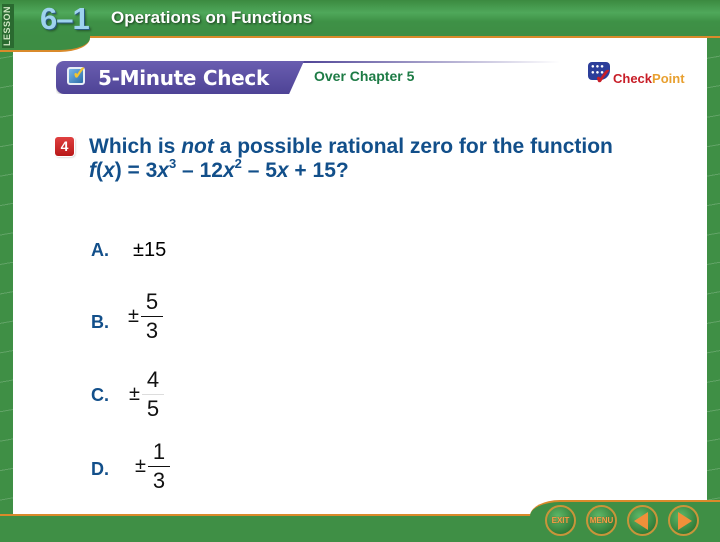 The height and width of the screenshot is (542, 720). Describe the element at coordinates (6, 270) in the screenshot. I see `left-frame` at that location.